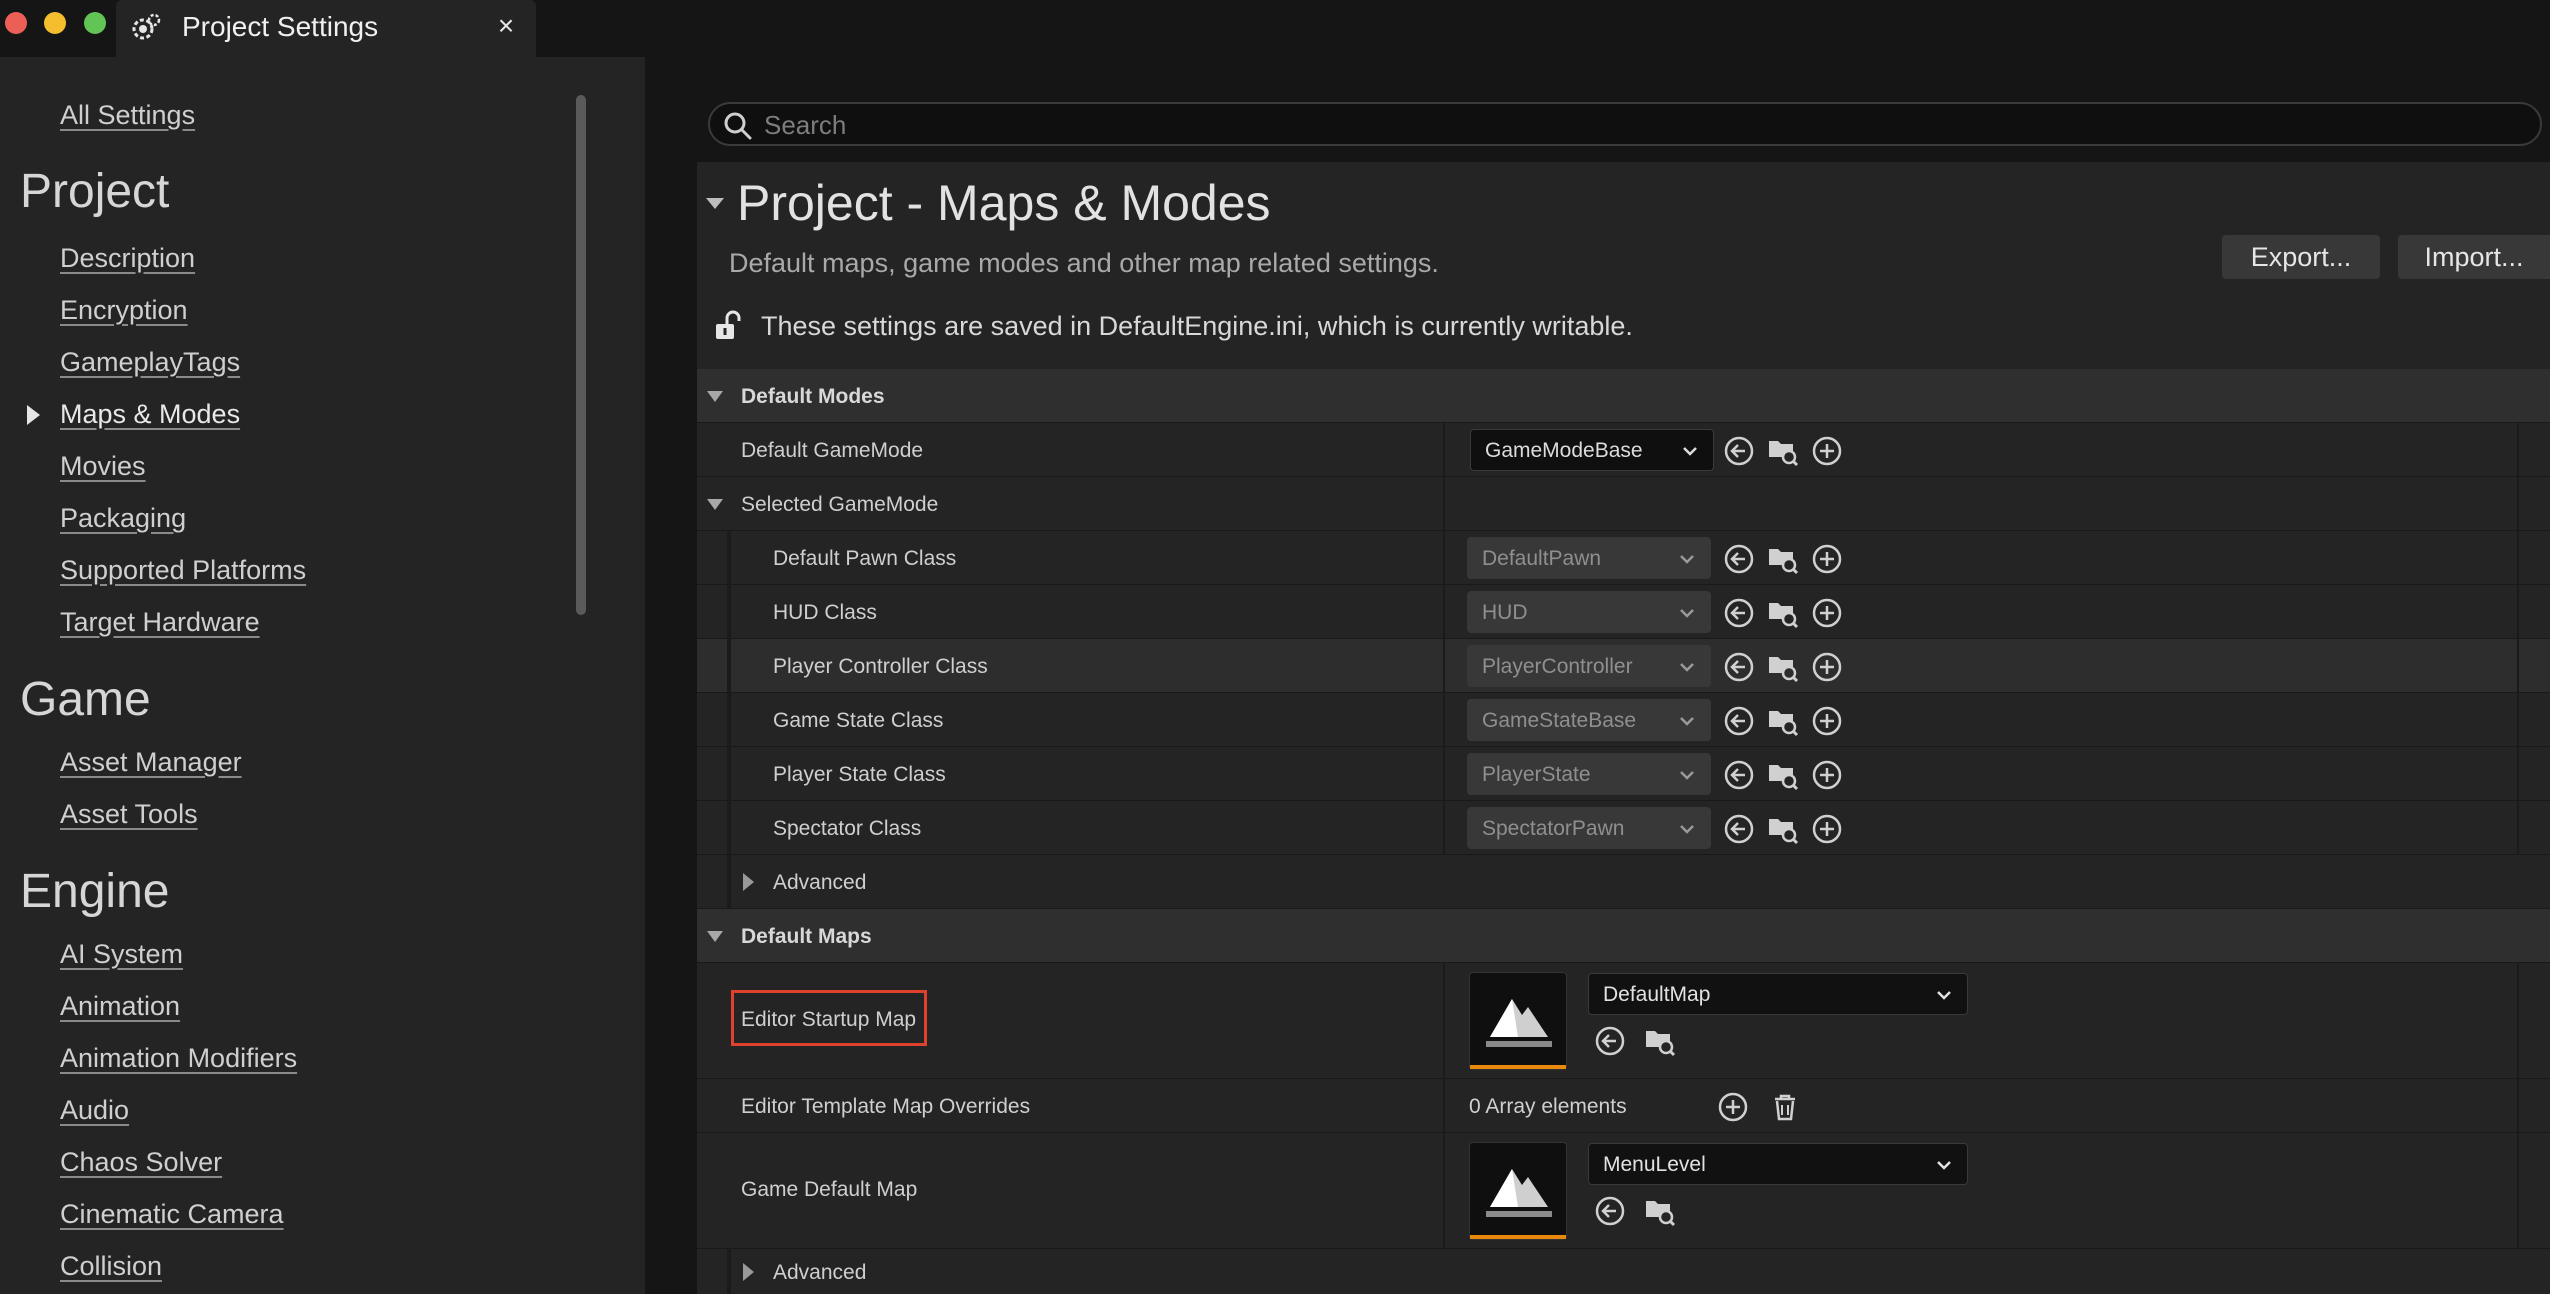 This screenshot has height=1294, width=2550. What do you see at coordinates (715, 936) in the screenshot?
I see `expand-default-maps-icon` at bounding box center [715, 936].